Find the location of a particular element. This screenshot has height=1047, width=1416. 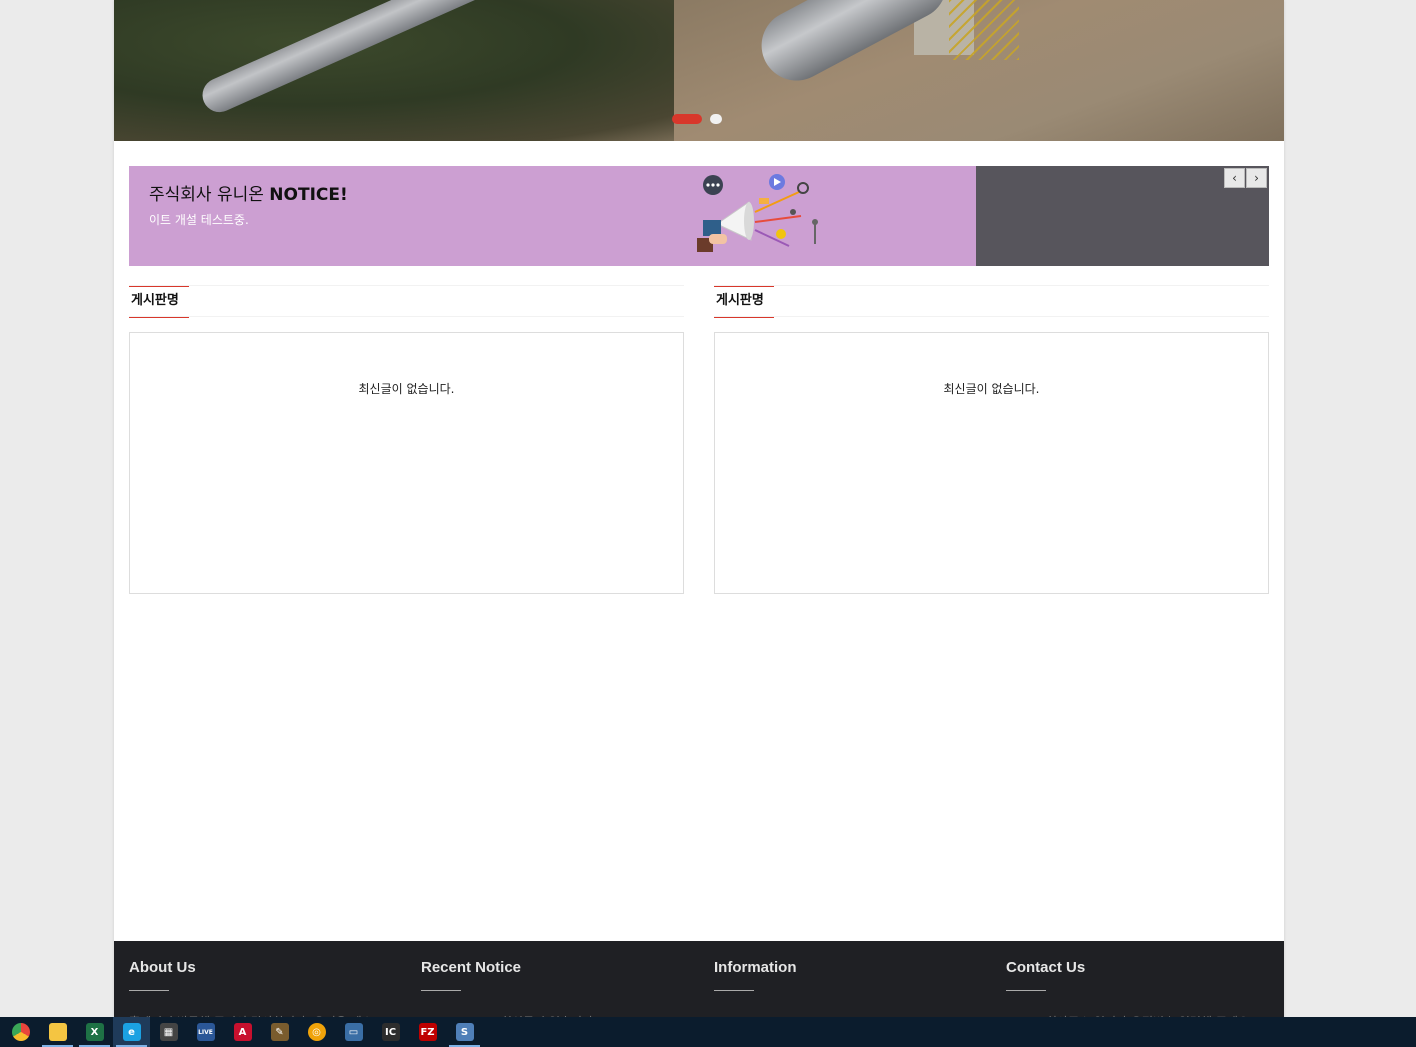

taskbar-autocad-button: A is located at coordinates (242, 1032).